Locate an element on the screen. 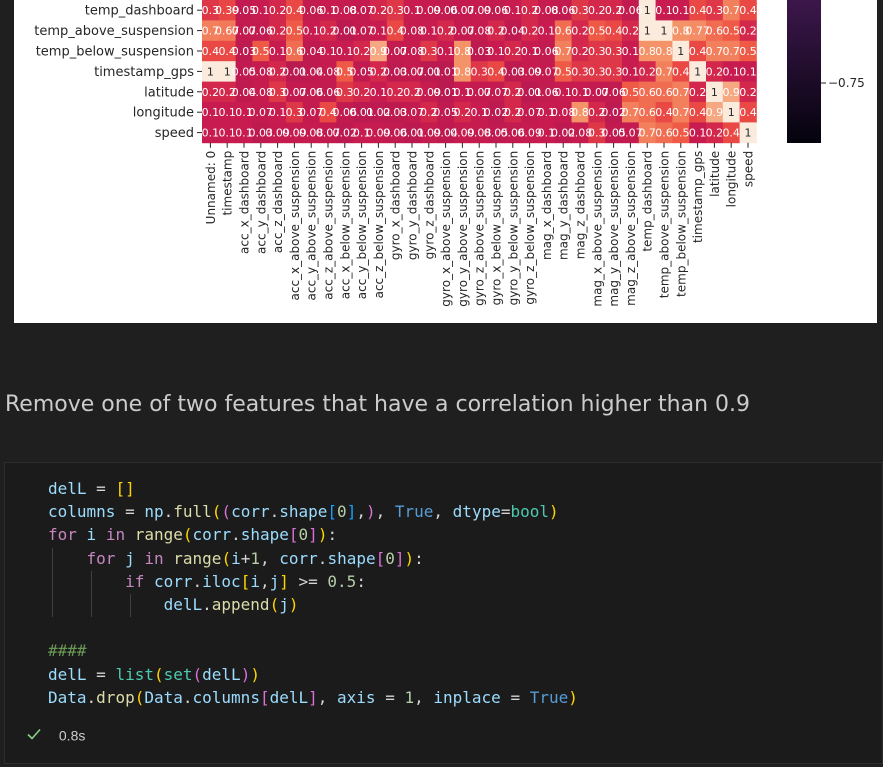 Image resolution: width=883 pixels, height=767 pixels. heatmap-column-label: acc_z_dashboard is located at coordinates (278, 202).